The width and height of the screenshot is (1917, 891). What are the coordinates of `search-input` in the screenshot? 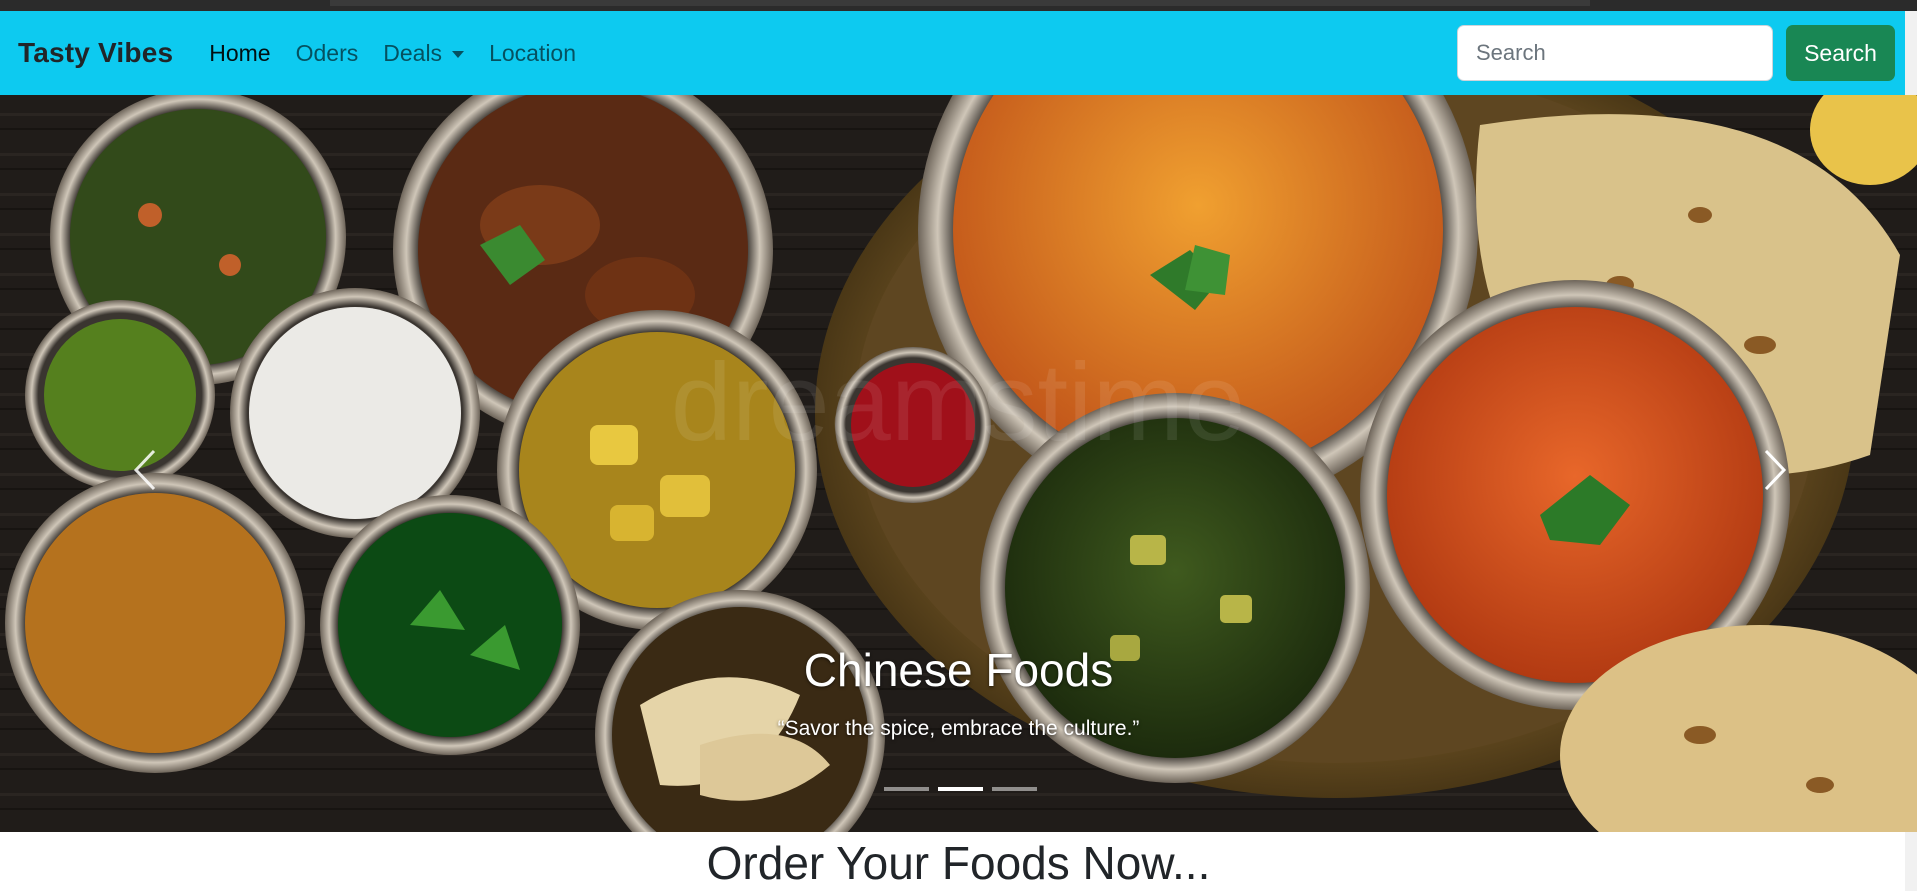 It's located at (1615, 53).